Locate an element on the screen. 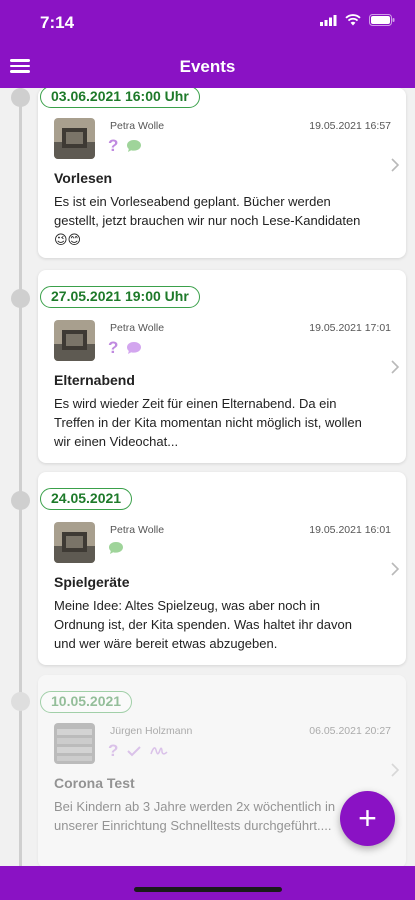 This screenshot has width=415, height=900. signal-icon is located at coordinates (328, 20).